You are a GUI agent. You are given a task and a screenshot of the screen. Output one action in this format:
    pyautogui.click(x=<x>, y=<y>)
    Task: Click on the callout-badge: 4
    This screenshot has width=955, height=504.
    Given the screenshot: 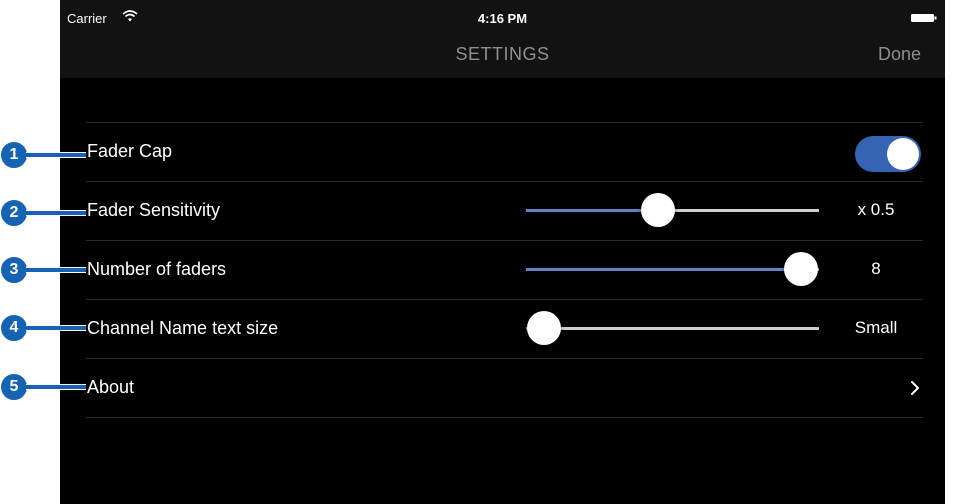 What is the action you would take?
    pyautogui.click(x=14, y=328)
    